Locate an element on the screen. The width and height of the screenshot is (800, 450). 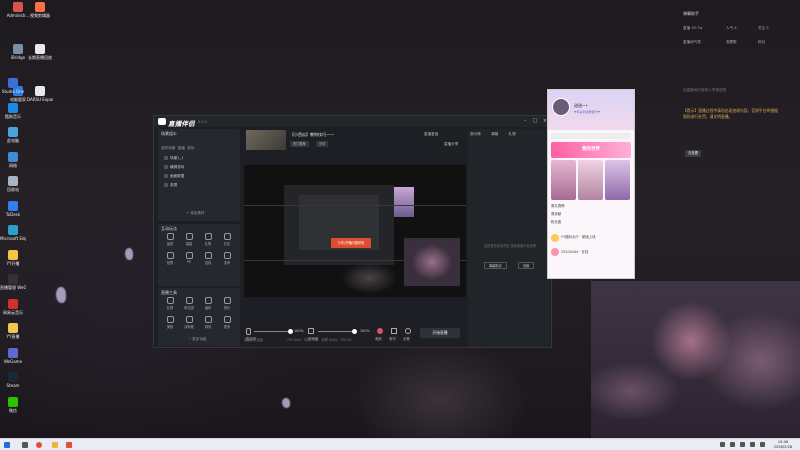
desktop-icon: DARSU Export is located at coordinates (40, 94).